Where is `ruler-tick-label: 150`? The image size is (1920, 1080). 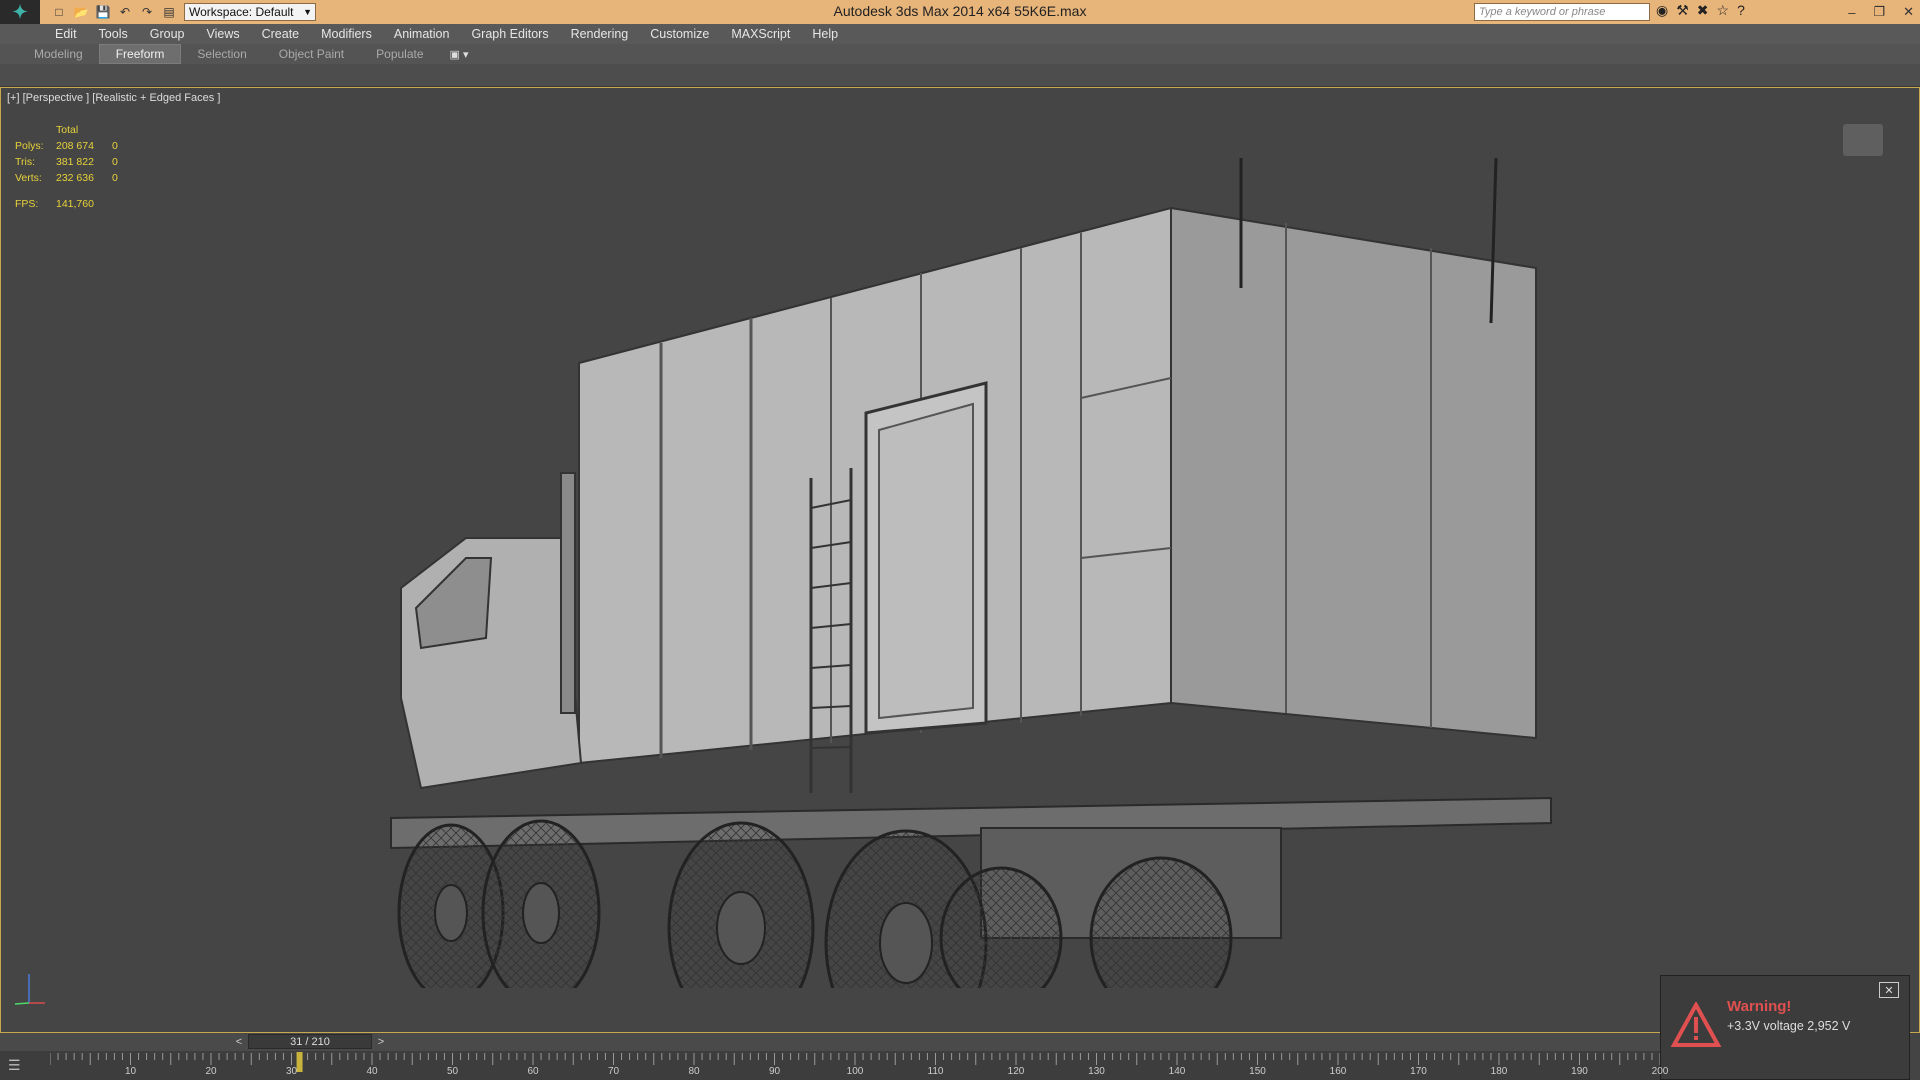 ruler-tick-label: 150 is located at coordinates (1257, 1071).